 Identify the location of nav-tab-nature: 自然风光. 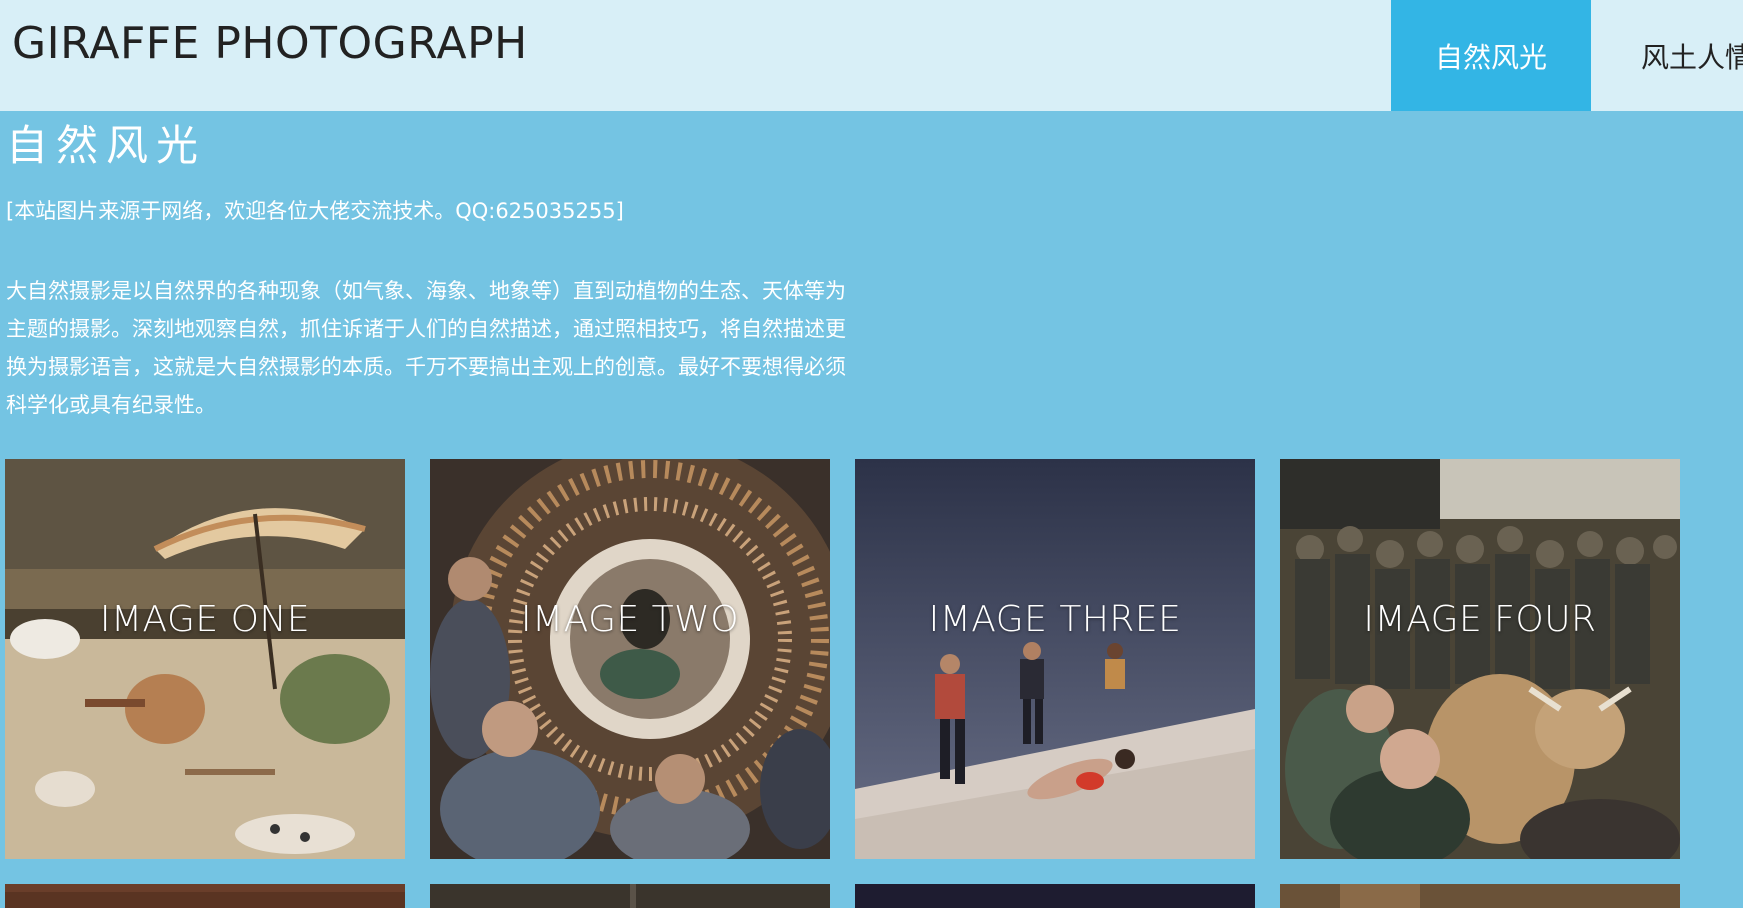
(1491, 55).